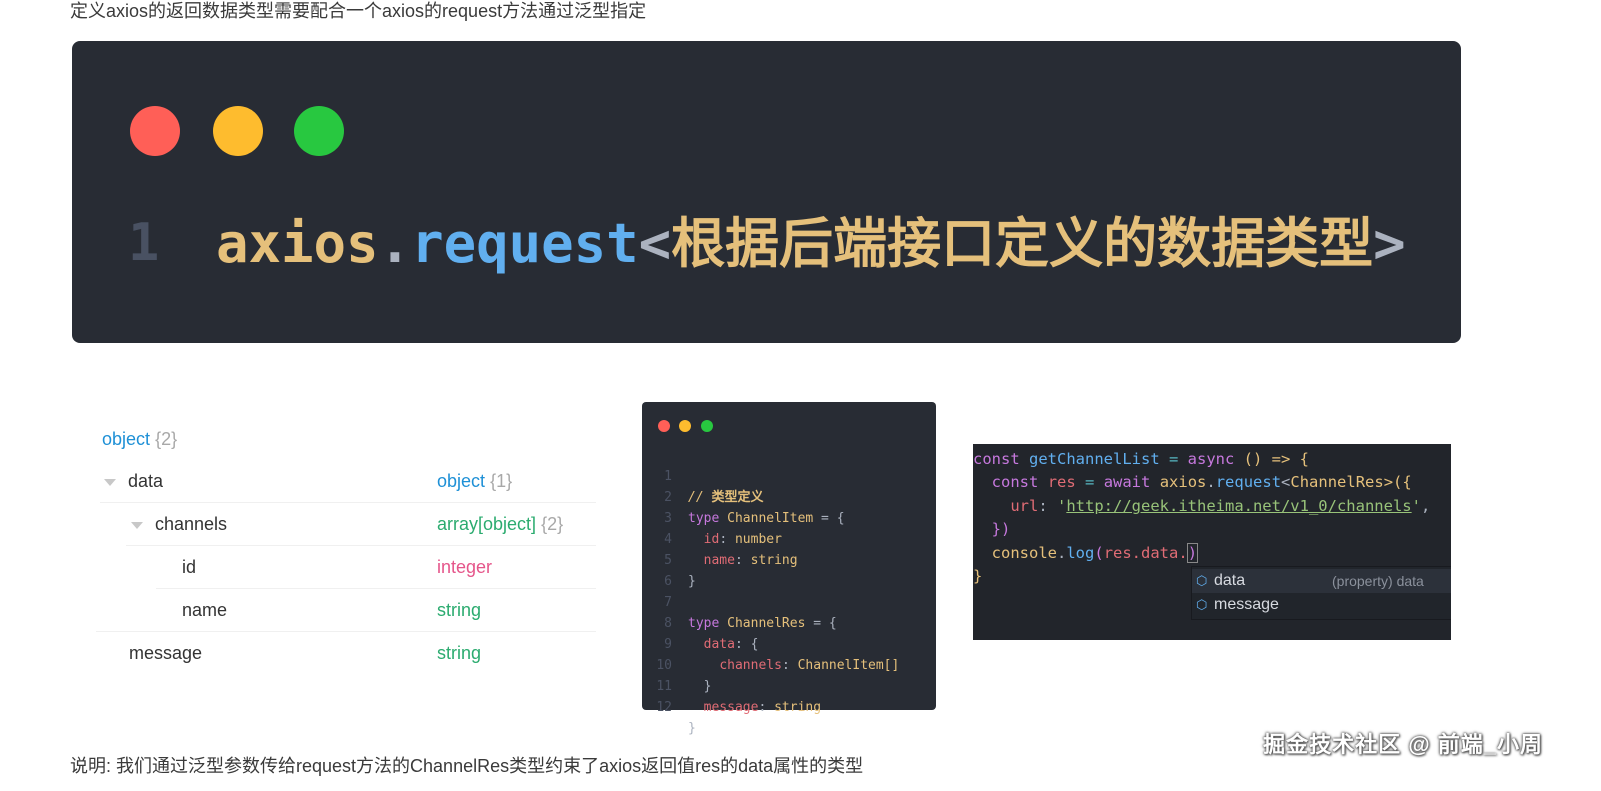 The image size is (1601, 791). What do you see at coordinates (382, 567) in the screenshot?
I see `schema-row-id: id integer` at bounding box center [382, 567].